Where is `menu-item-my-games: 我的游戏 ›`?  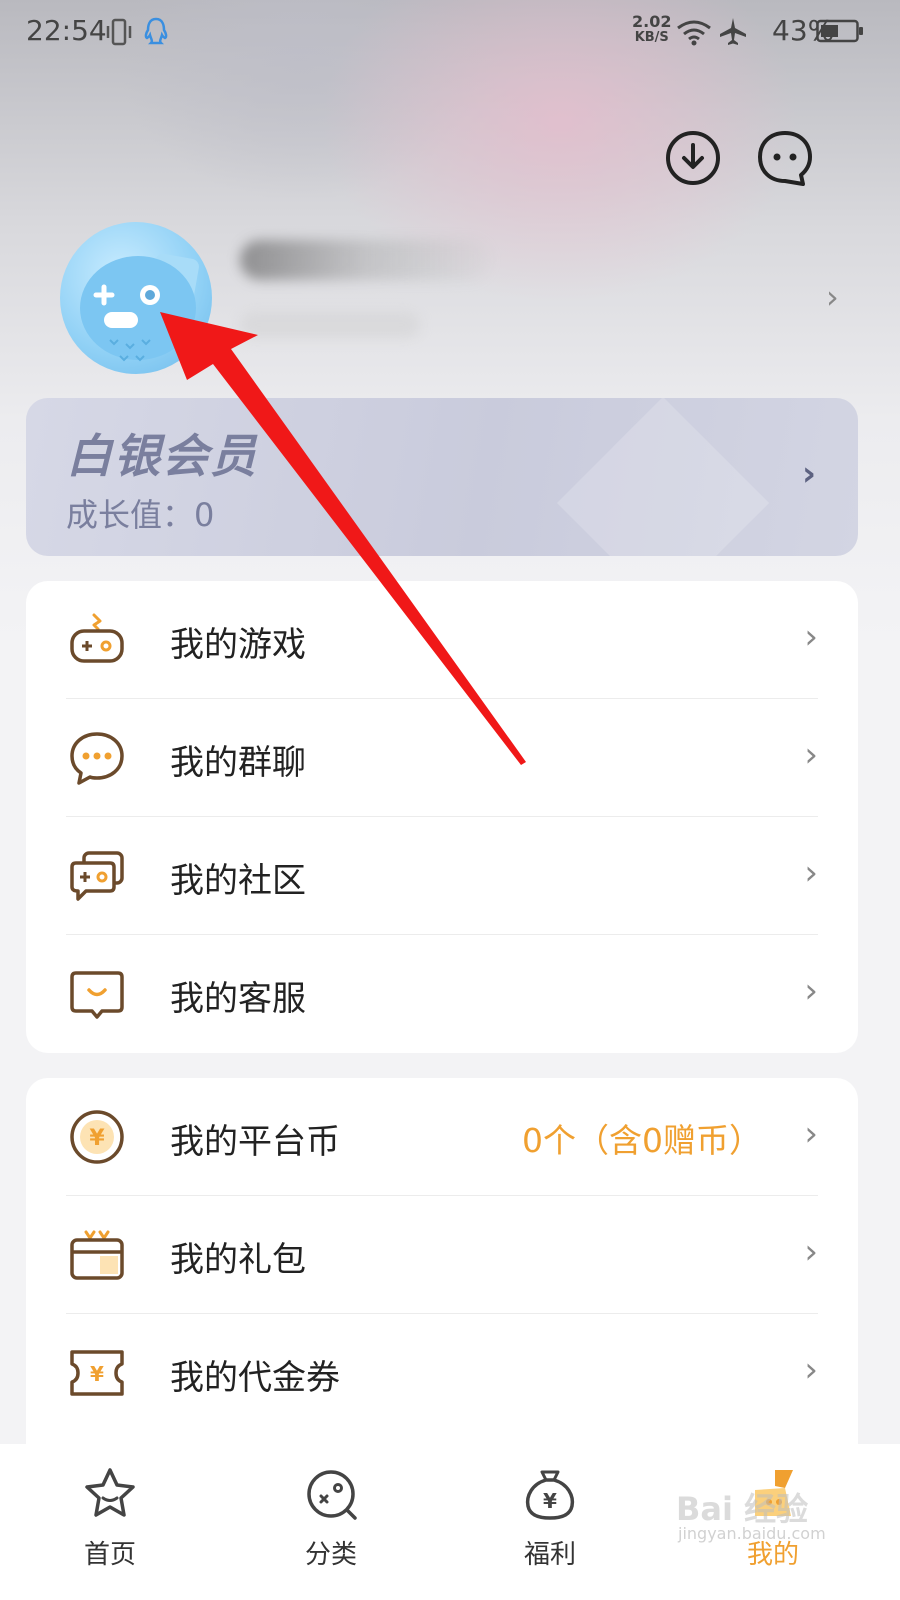
menu-item-my-games: 我的游戏 › is located at coordinates (442, 640).